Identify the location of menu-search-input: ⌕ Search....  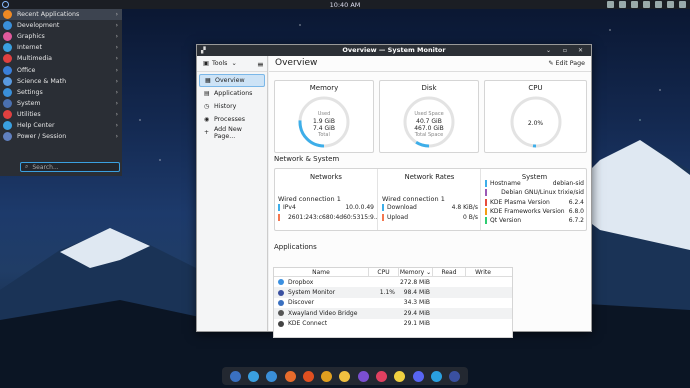
(70, 167).